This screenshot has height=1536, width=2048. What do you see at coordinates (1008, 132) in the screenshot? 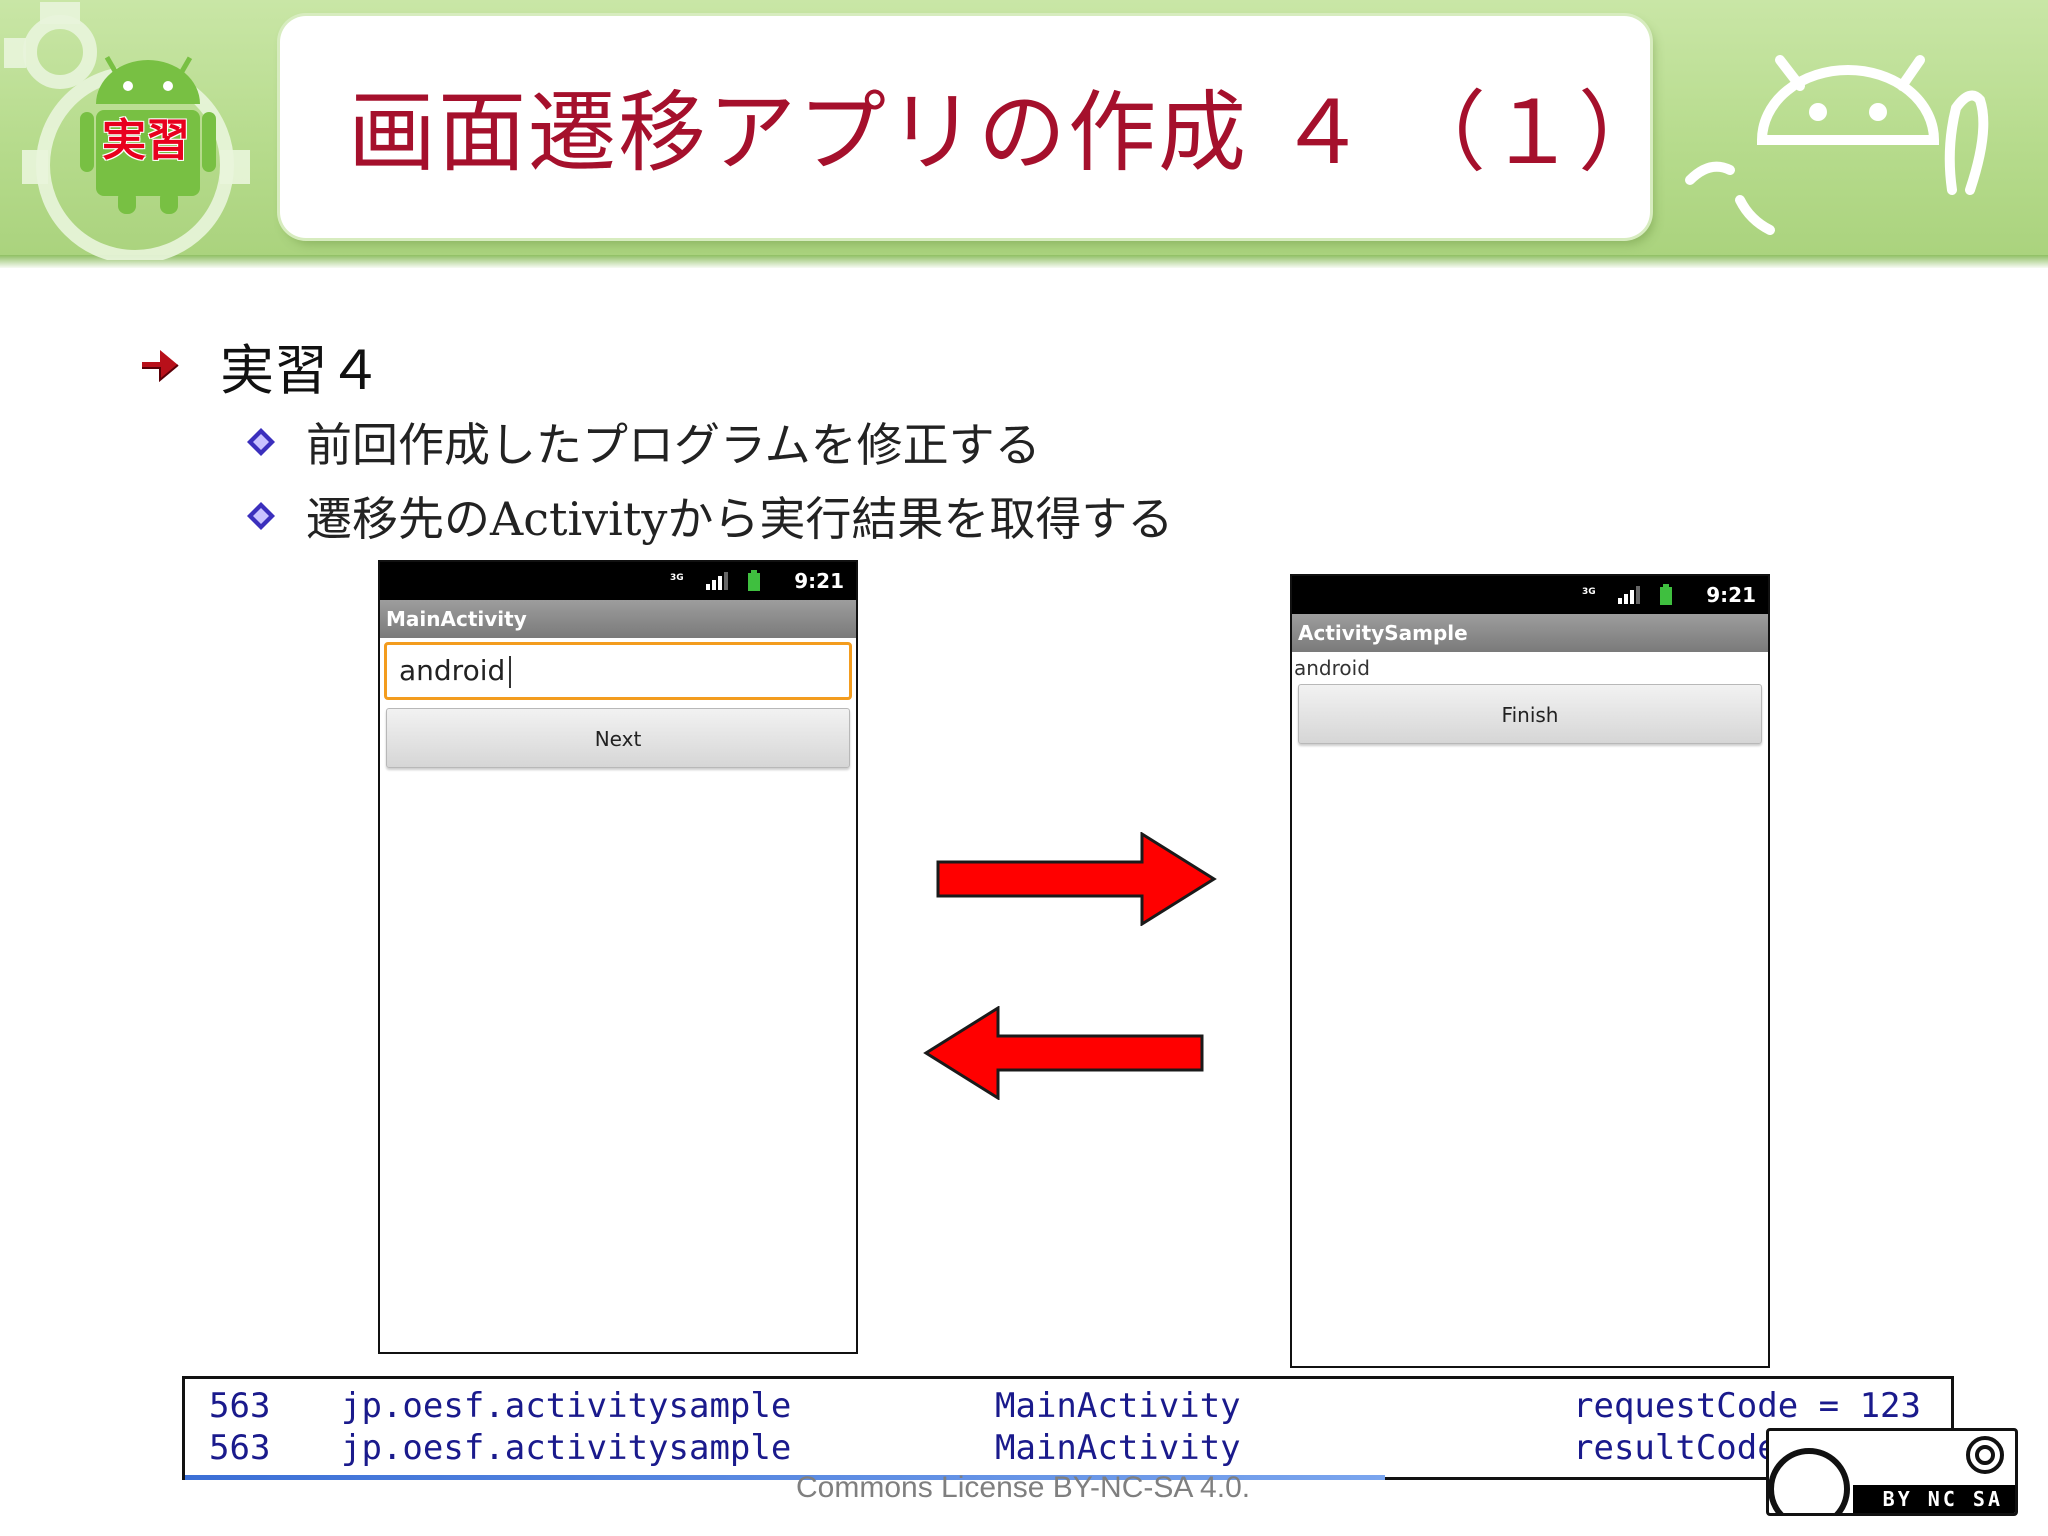
I see `slide-title: 画面遷移アプリの作成 ４ （１）` at bounding box center [1008, 132].